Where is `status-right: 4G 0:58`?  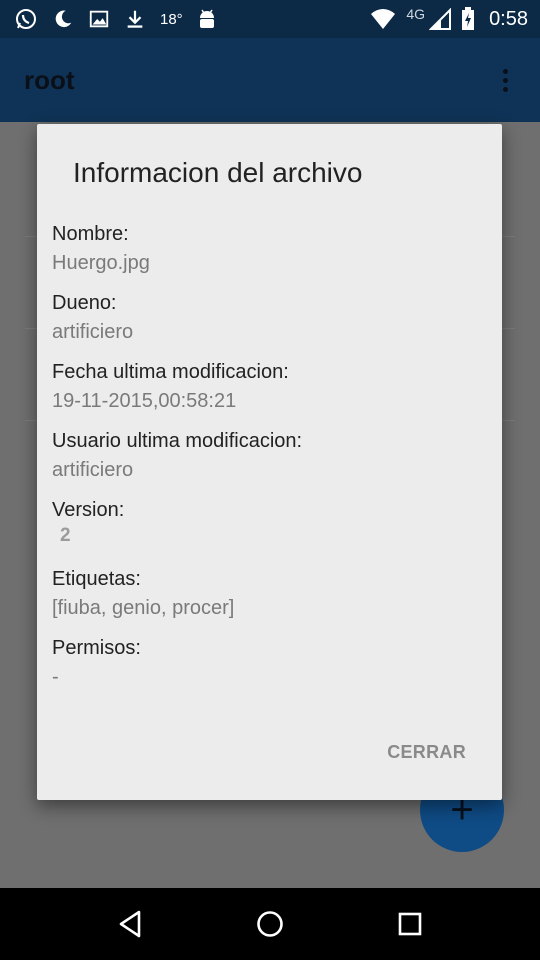
status-right: 4G 0:58 is located at coordinates (449, 18).